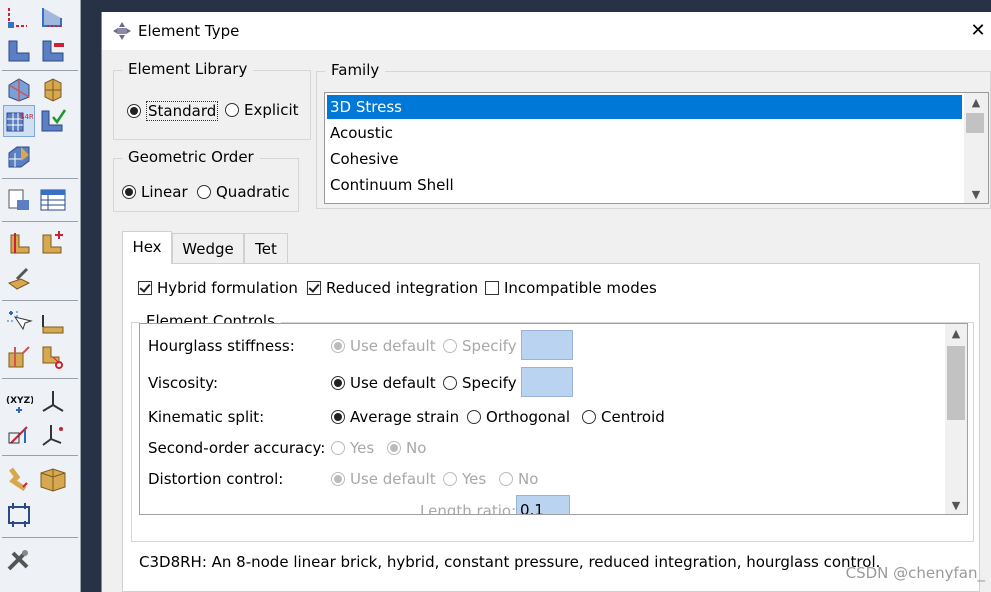 The height and width of the screenshot is (592, 991). What do you see at coordinates (212, 100) in the screenshot?
I see `element-library-group: Element Library Standard Explicit` at bounding box center [212, 100].